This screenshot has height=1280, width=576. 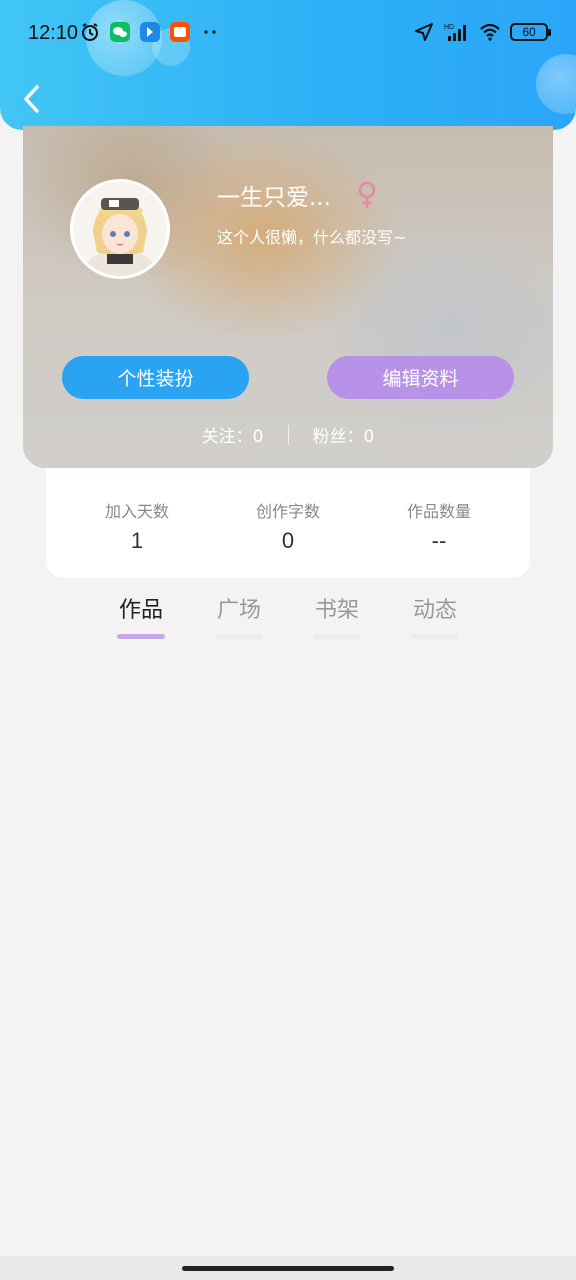 I want to click on more-dots-icon, so click(x=210, y=32).